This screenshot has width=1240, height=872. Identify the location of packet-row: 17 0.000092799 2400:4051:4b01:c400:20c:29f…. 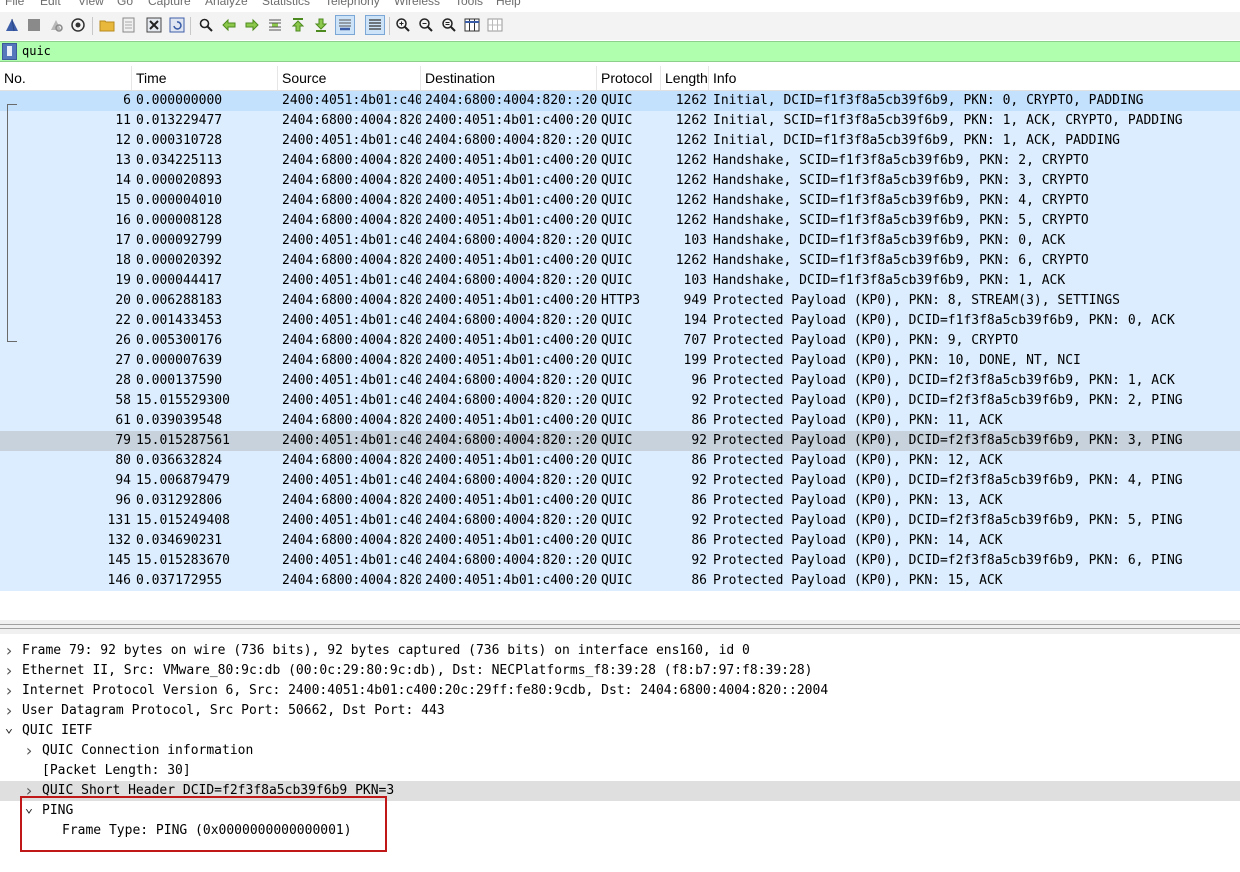
(620, 241).